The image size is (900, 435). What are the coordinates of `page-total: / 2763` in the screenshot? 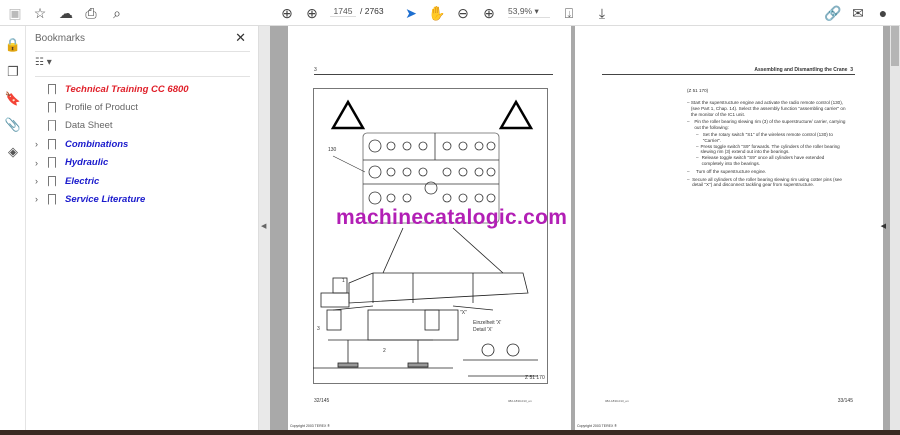 It's located at (372, 11).